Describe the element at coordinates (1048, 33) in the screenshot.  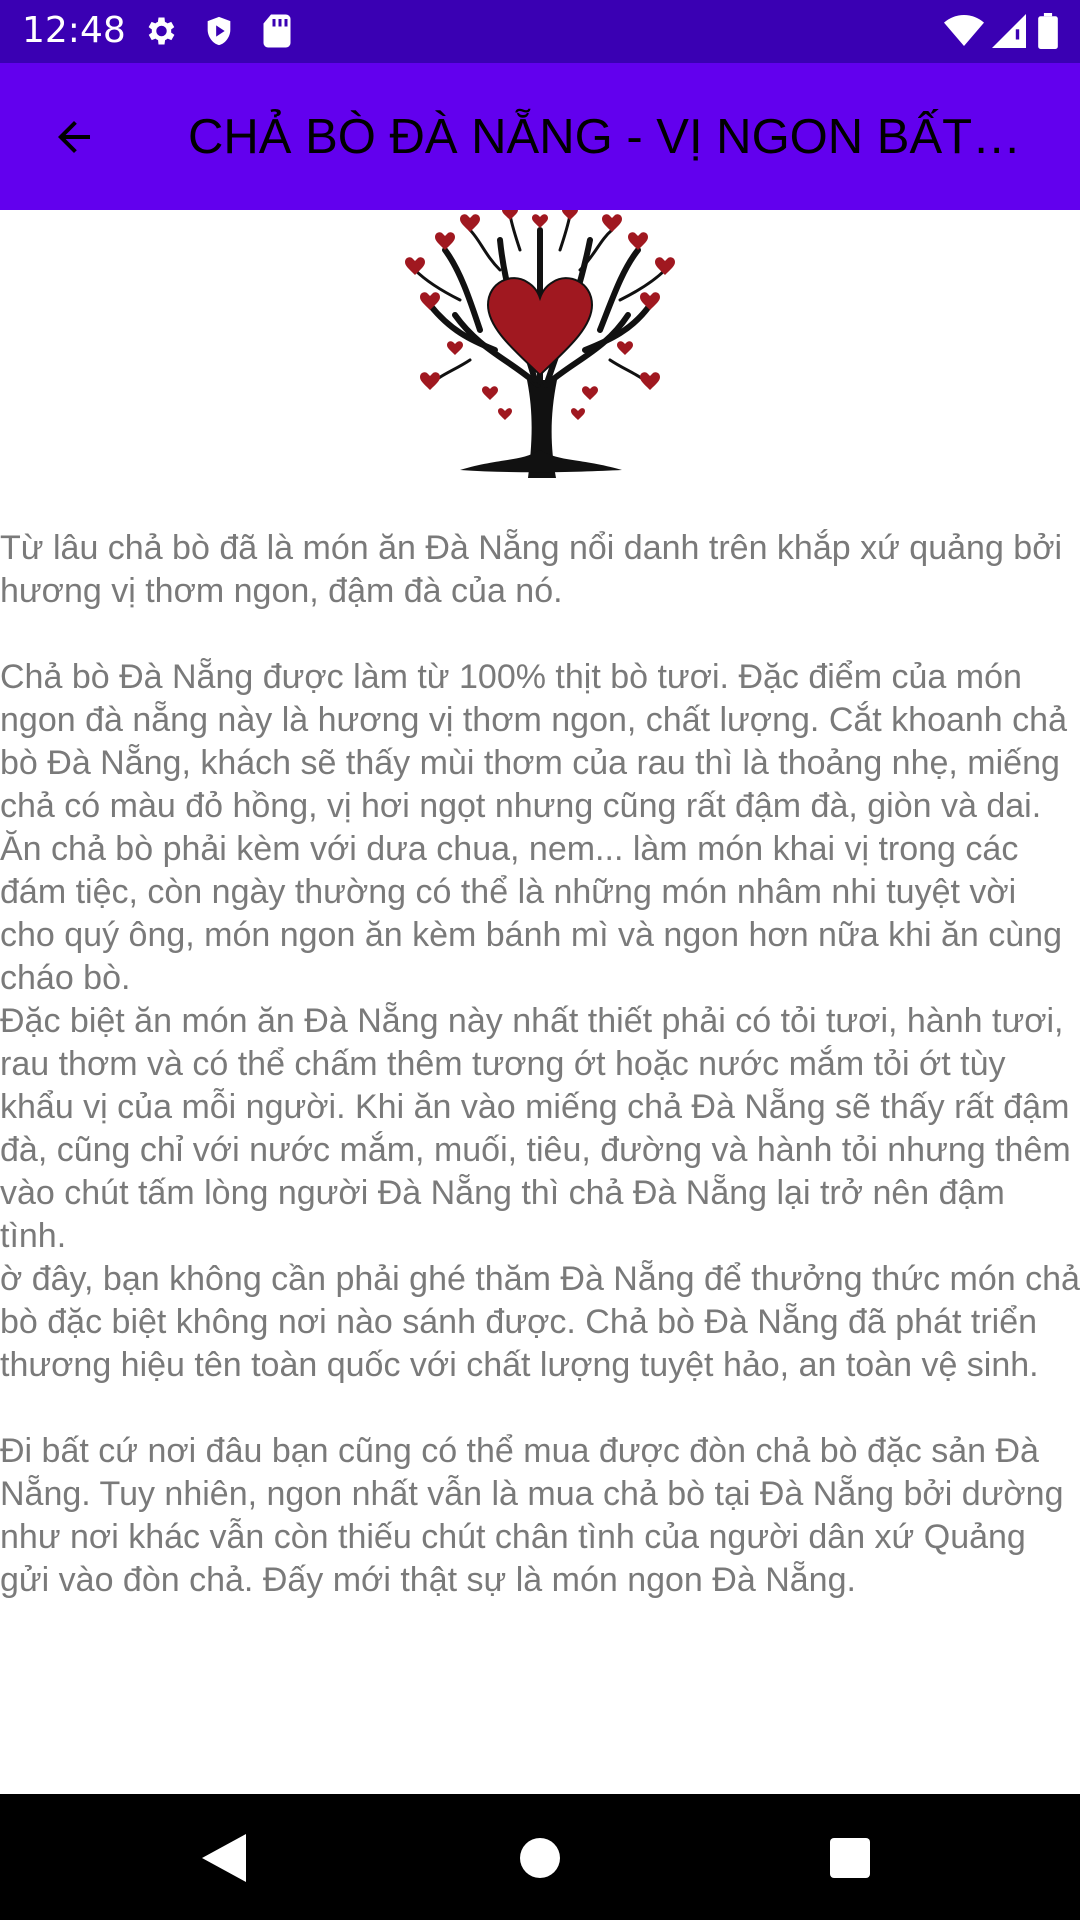
I see `battery-icon` at that location.